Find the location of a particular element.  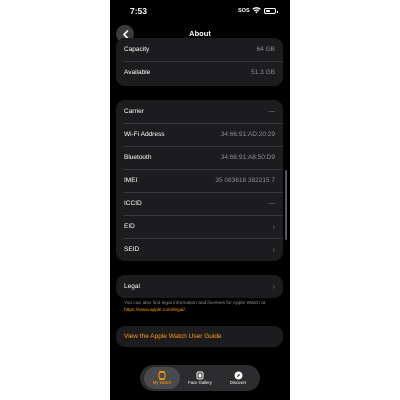

carrier-label: Carrier is located at coordinates (134, 111).